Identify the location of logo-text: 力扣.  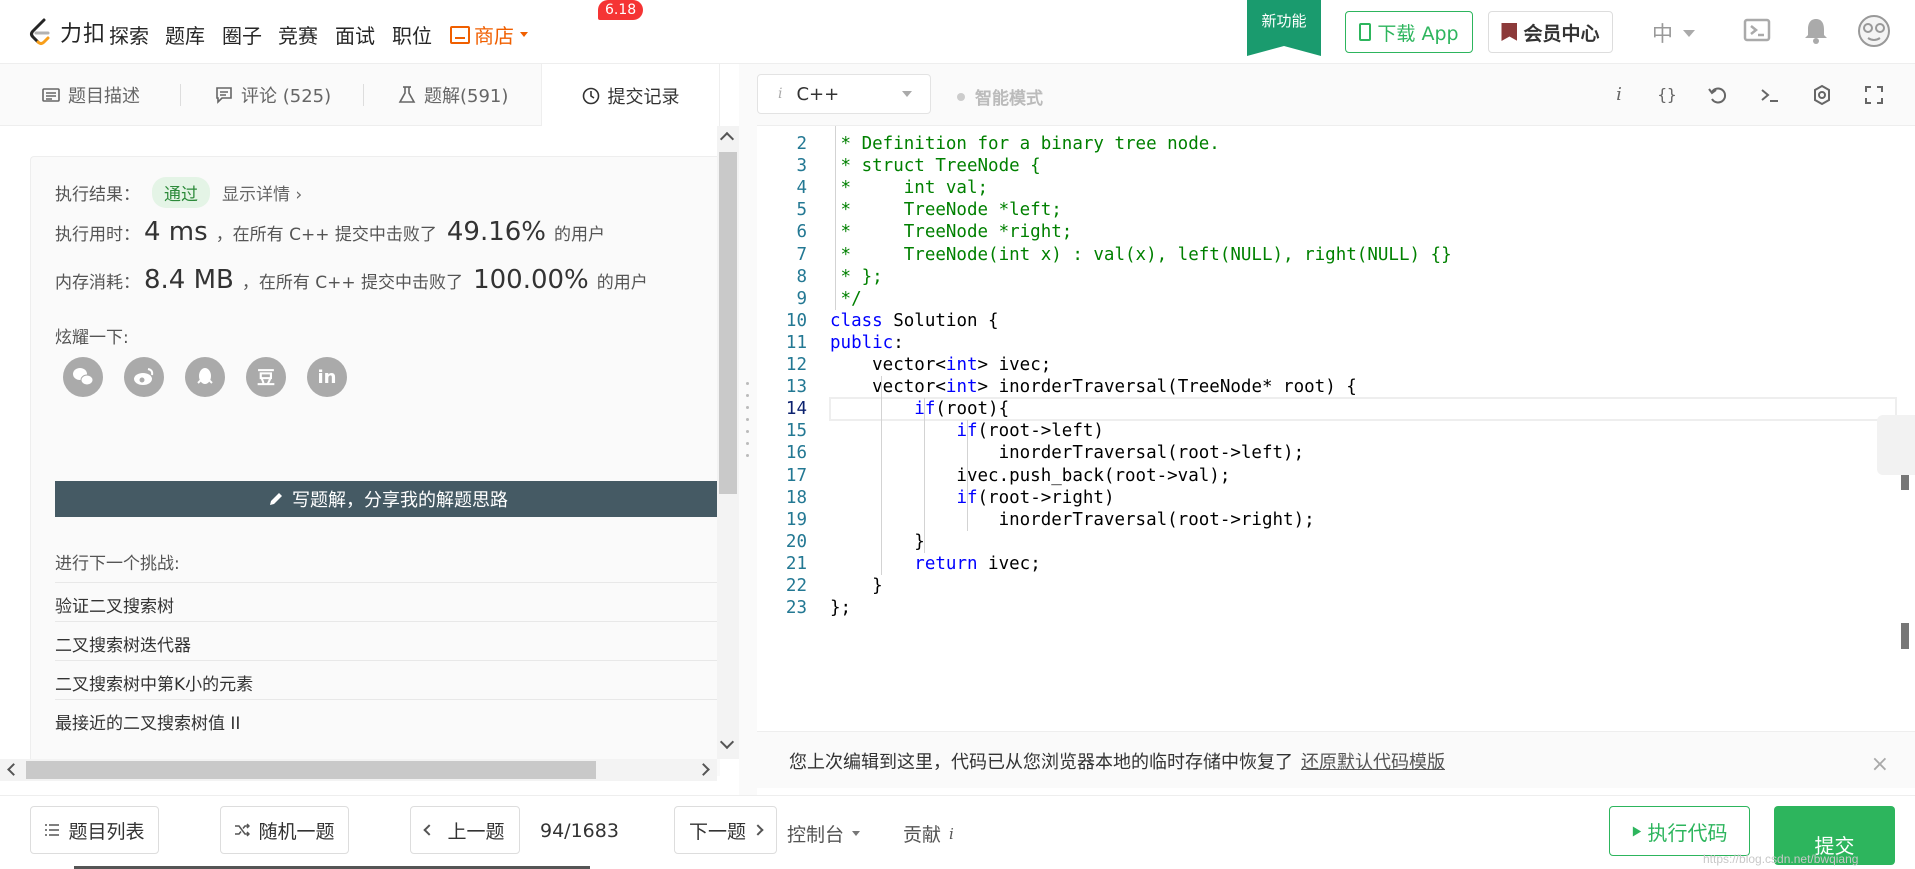
(83, 34).